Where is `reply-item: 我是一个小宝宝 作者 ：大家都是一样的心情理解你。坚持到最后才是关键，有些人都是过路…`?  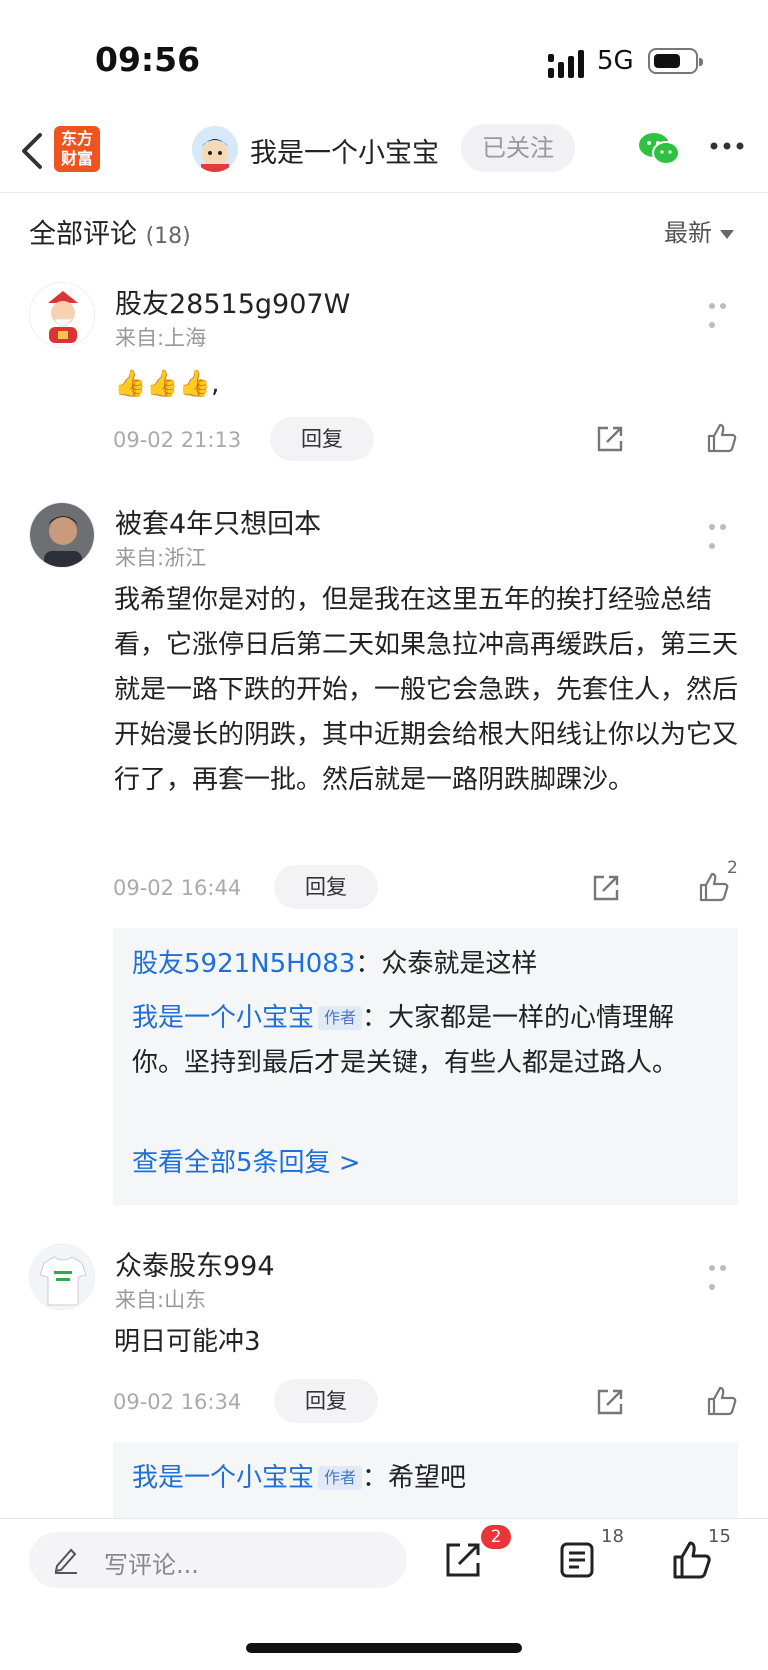
reply-item: 我是一个小宝宝 作者 ：大家都是一样的心情理解你。坚持到最后才是关键，有些人都是过路… is located at coordinates (419, 1041).